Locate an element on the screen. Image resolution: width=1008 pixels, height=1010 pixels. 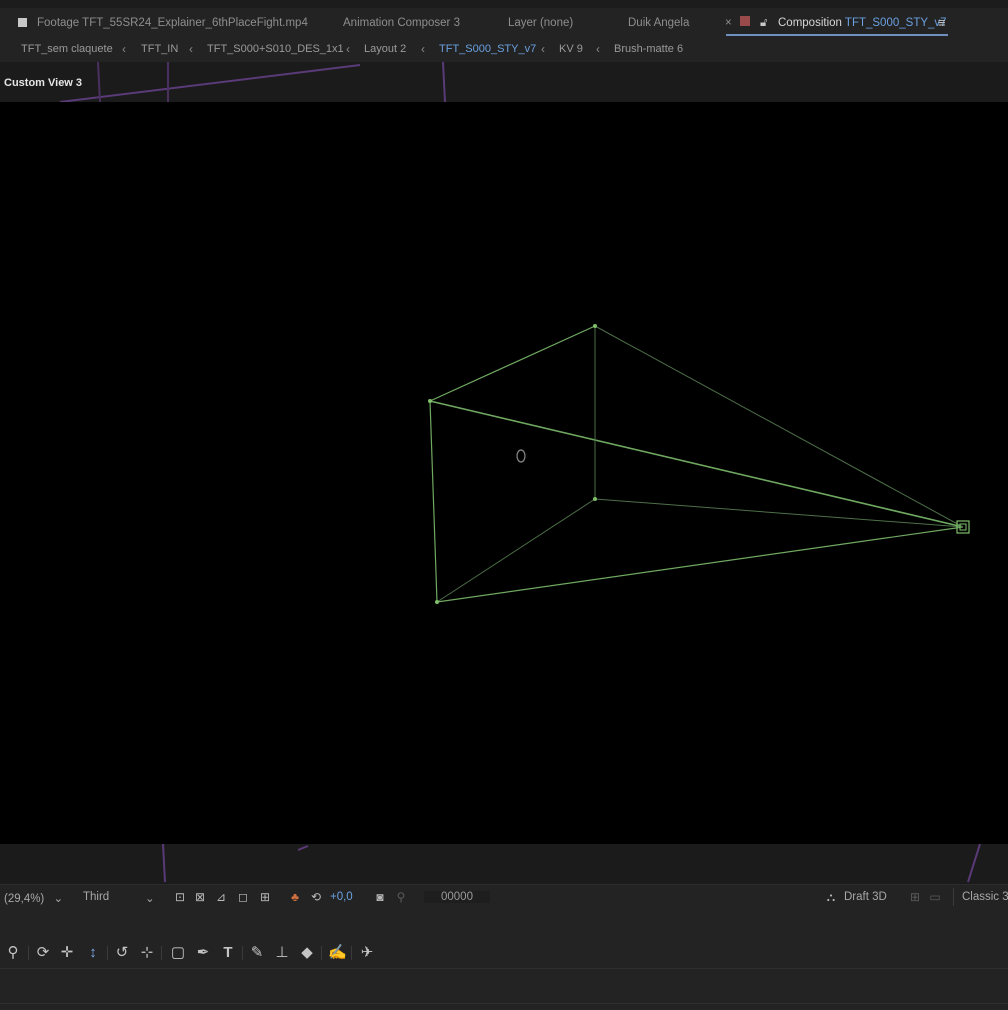
view-label: Custom View 3 is located at coordinates (43, 83).